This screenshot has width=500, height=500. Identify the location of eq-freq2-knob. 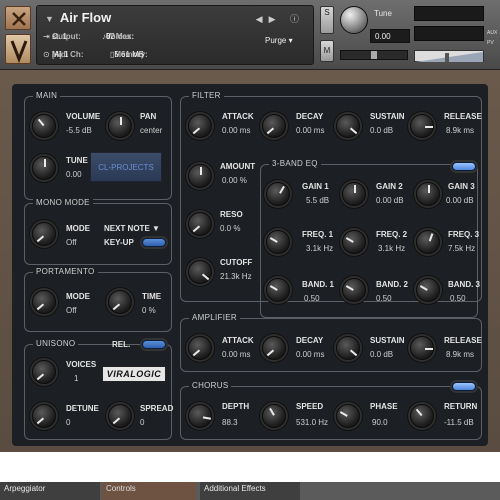
(354, 242).